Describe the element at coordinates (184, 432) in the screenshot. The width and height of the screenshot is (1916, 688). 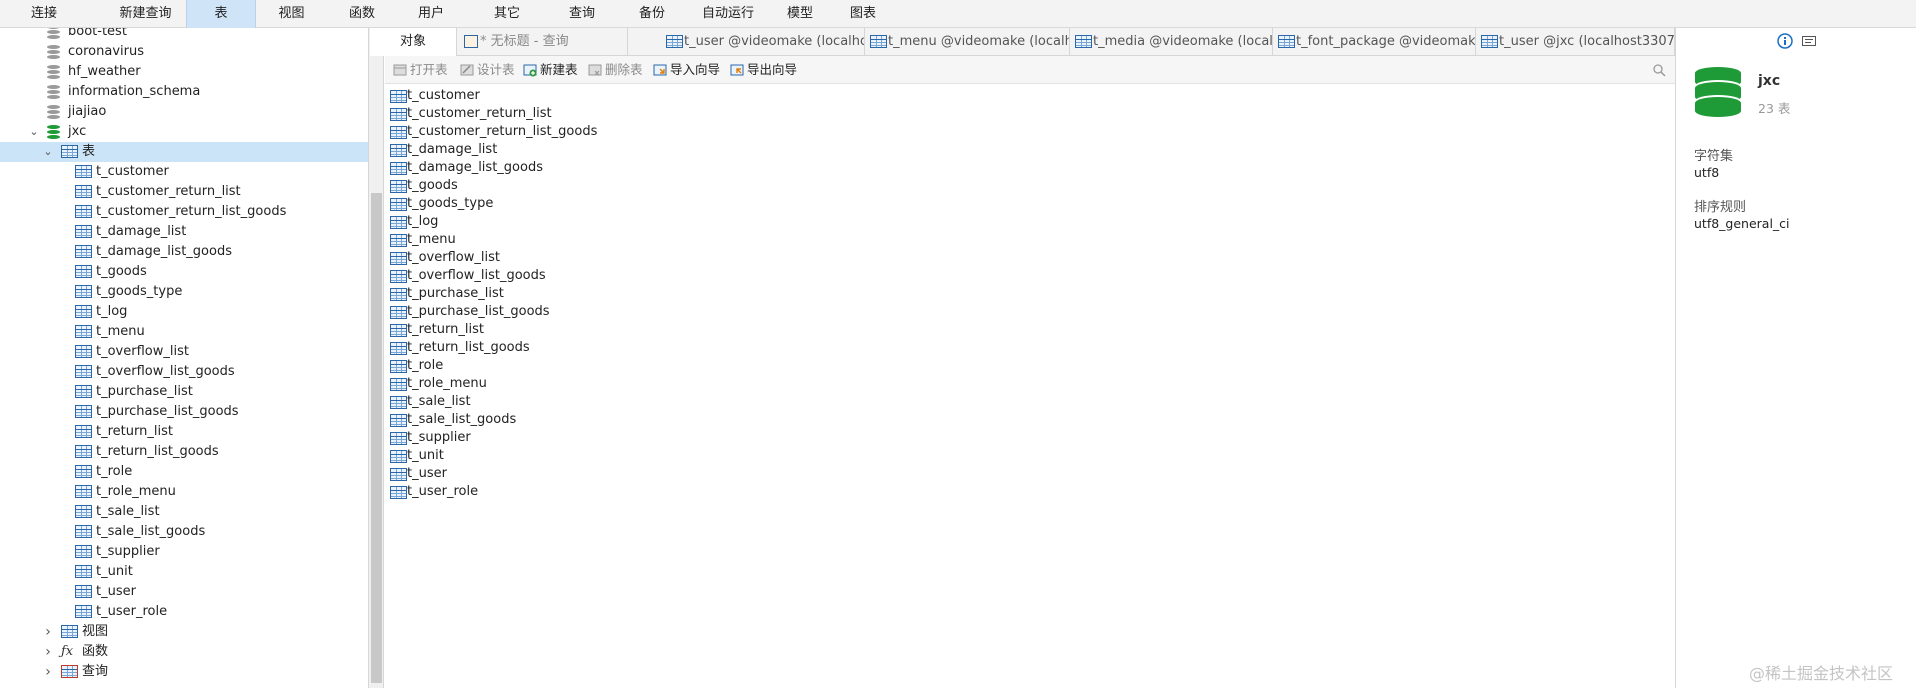
I see `tree-table-item: t_return_list` at that location.